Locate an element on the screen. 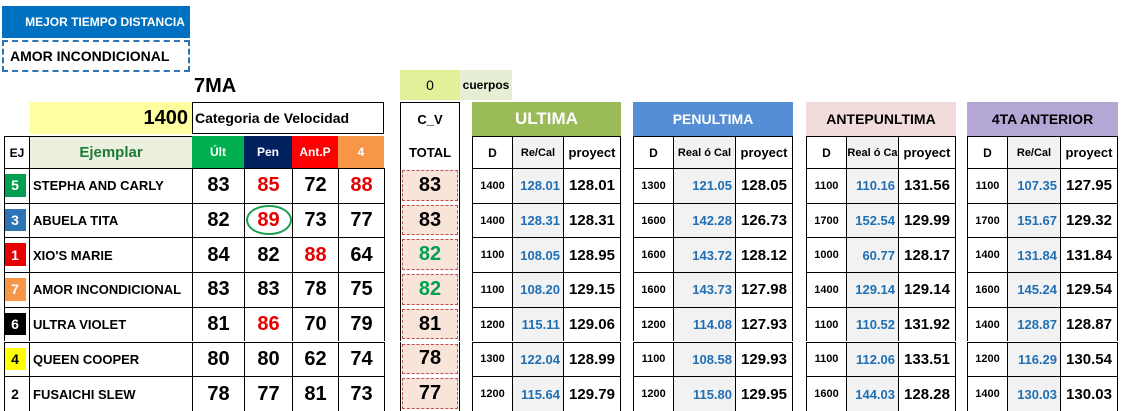  rating-pen: 86 is located at coordinates (268, 324).